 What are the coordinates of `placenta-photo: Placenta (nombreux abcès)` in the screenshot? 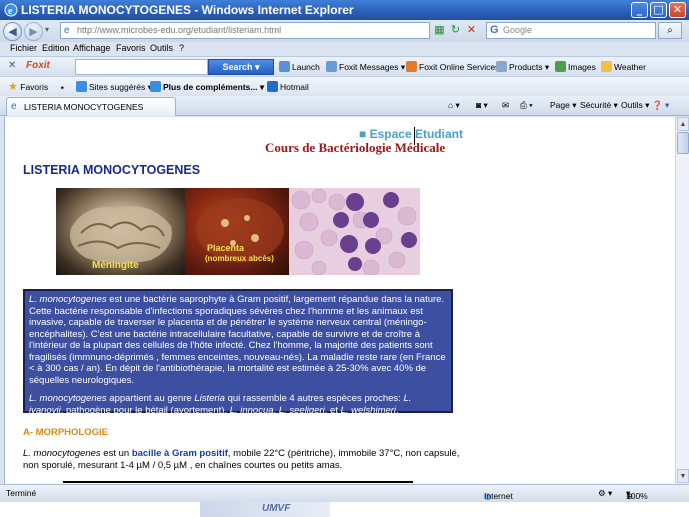 It's located at (237, 231).